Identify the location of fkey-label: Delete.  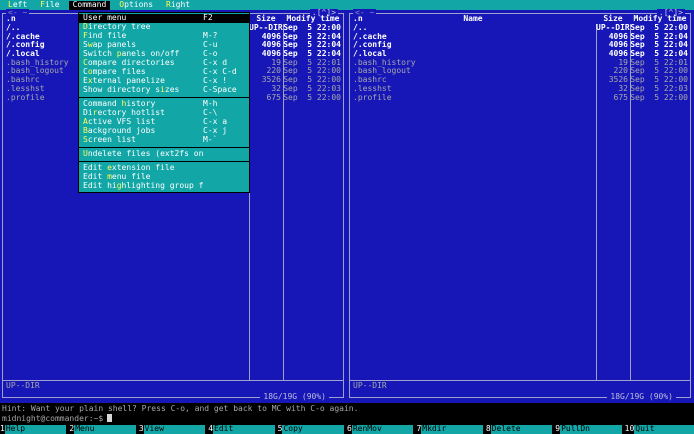
(521, 429).